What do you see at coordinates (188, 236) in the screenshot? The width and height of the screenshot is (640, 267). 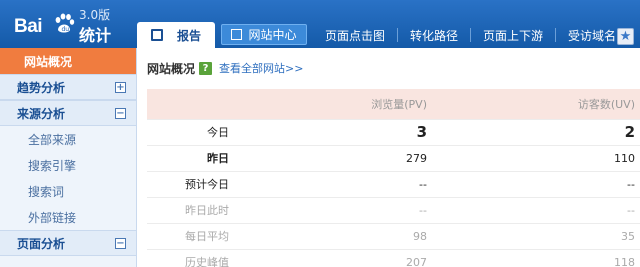 I see `row-label: 每日平均` at bounding box center [188, 236].